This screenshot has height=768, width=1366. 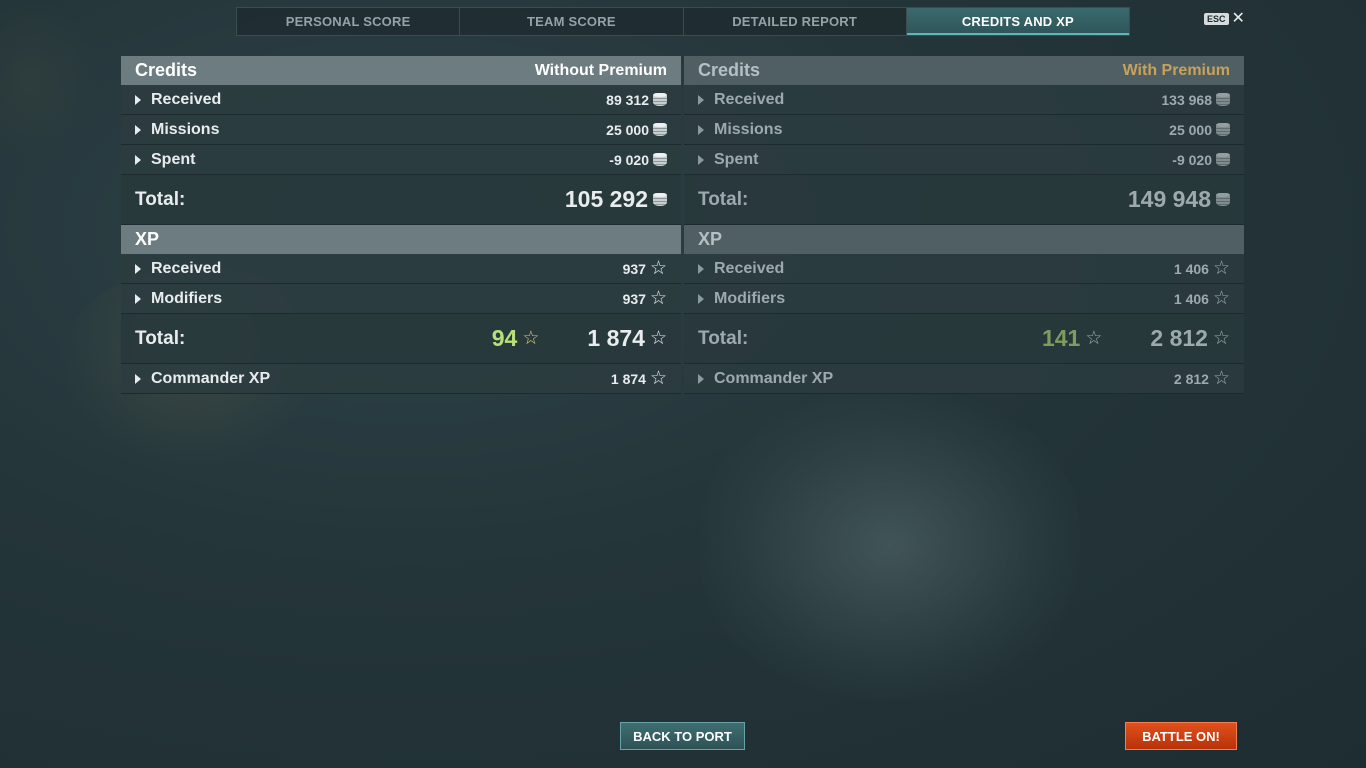 I want to click on row-value: 1 874, so click(x=628, y=378).